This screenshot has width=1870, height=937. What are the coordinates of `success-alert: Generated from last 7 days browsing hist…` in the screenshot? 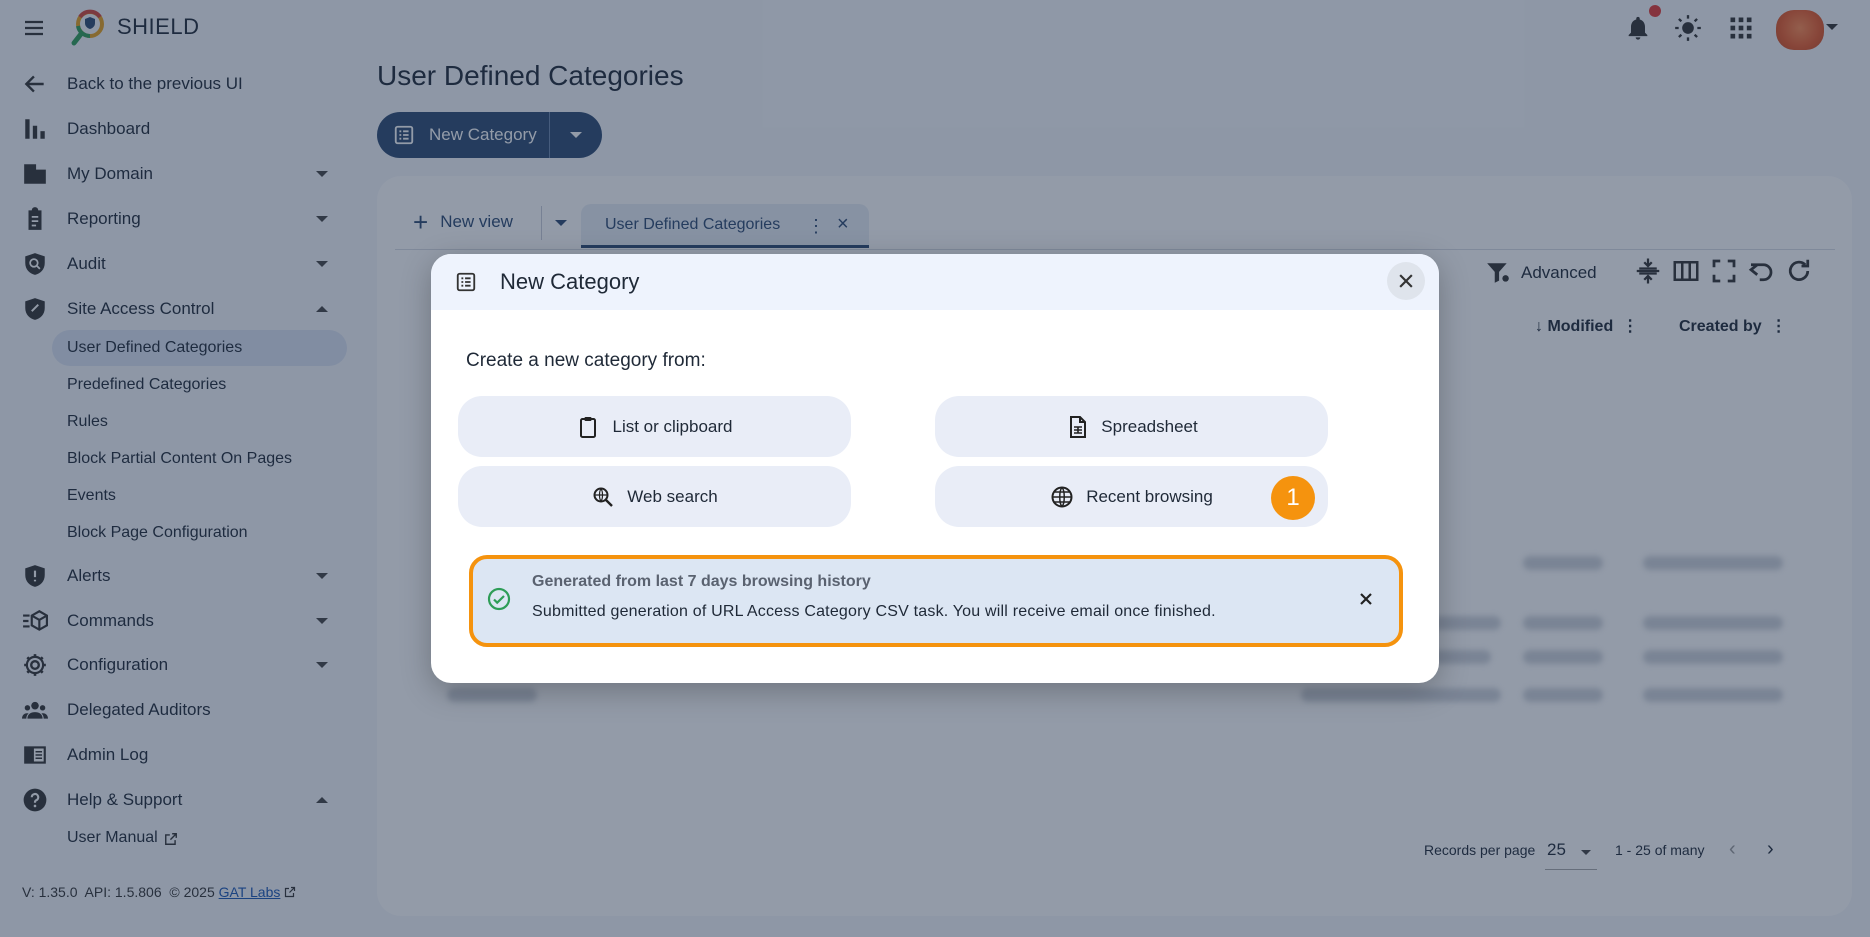 It's located at (936, 601).